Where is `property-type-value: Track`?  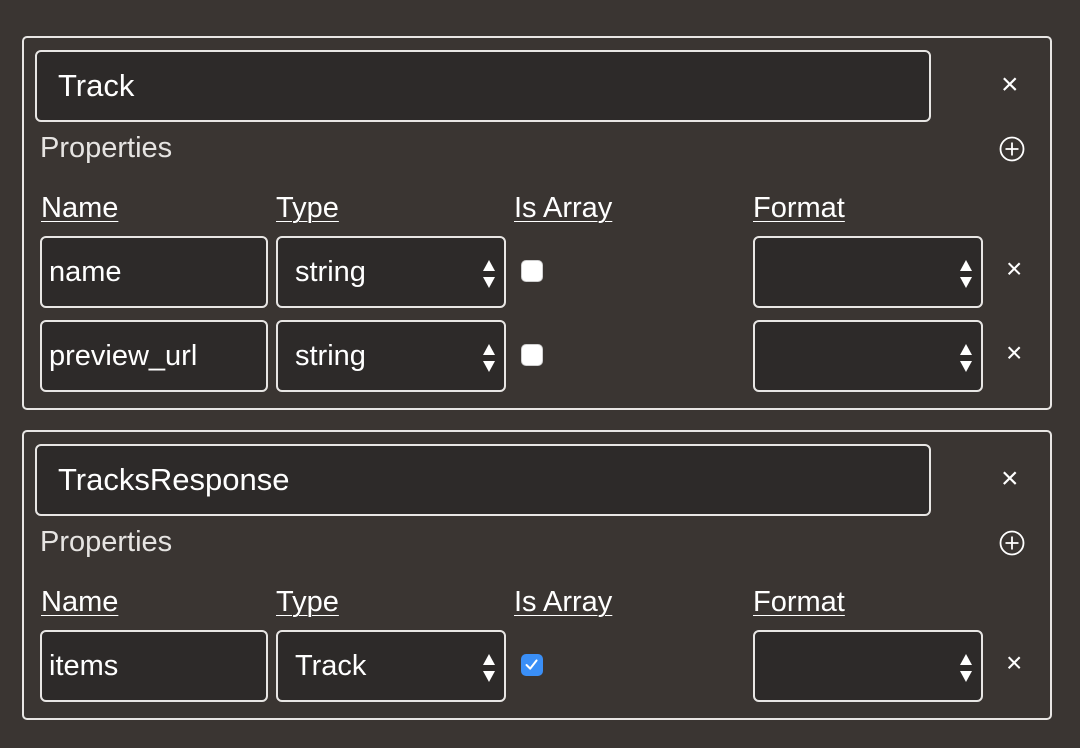 property-type-value: Track is located at coordinates (331, 666).